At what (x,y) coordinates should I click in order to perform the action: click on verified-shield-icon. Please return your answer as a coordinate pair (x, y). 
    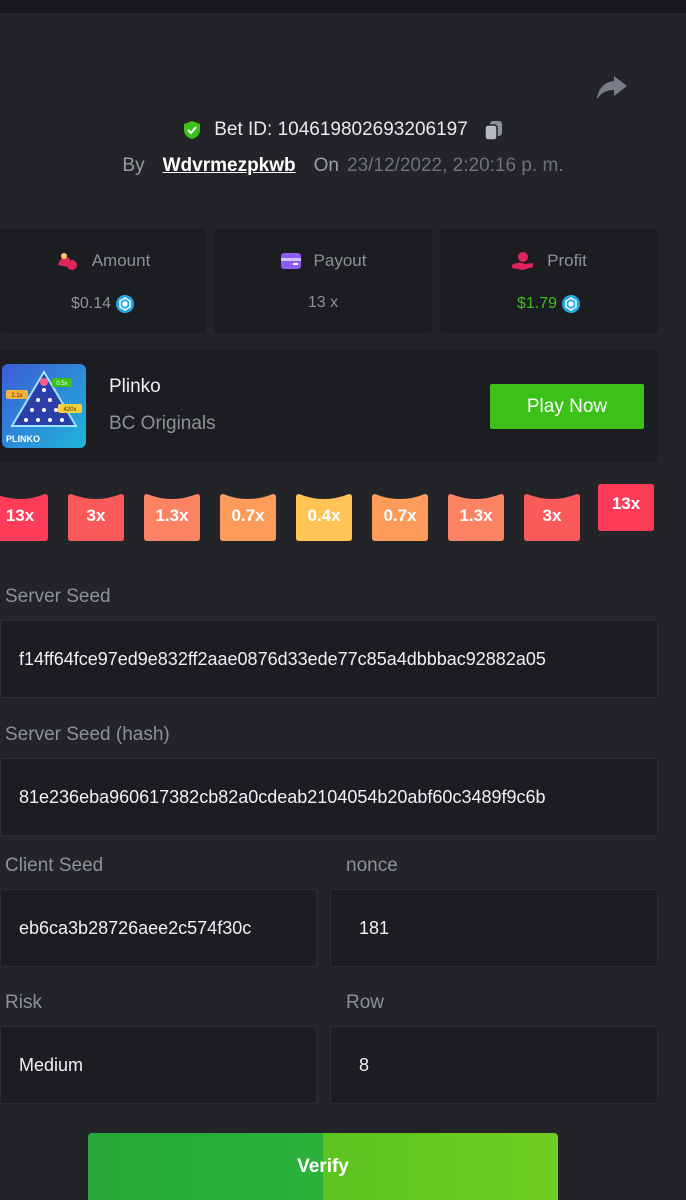
    Looking at the image, I should click on (192, 130).